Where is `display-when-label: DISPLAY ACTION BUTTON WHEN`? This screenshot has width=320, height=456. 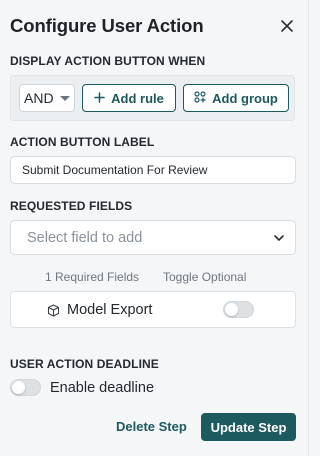 display-when-label: DISPLAY ACTION BUTTON WHEN is located at coordinates (108, 61).